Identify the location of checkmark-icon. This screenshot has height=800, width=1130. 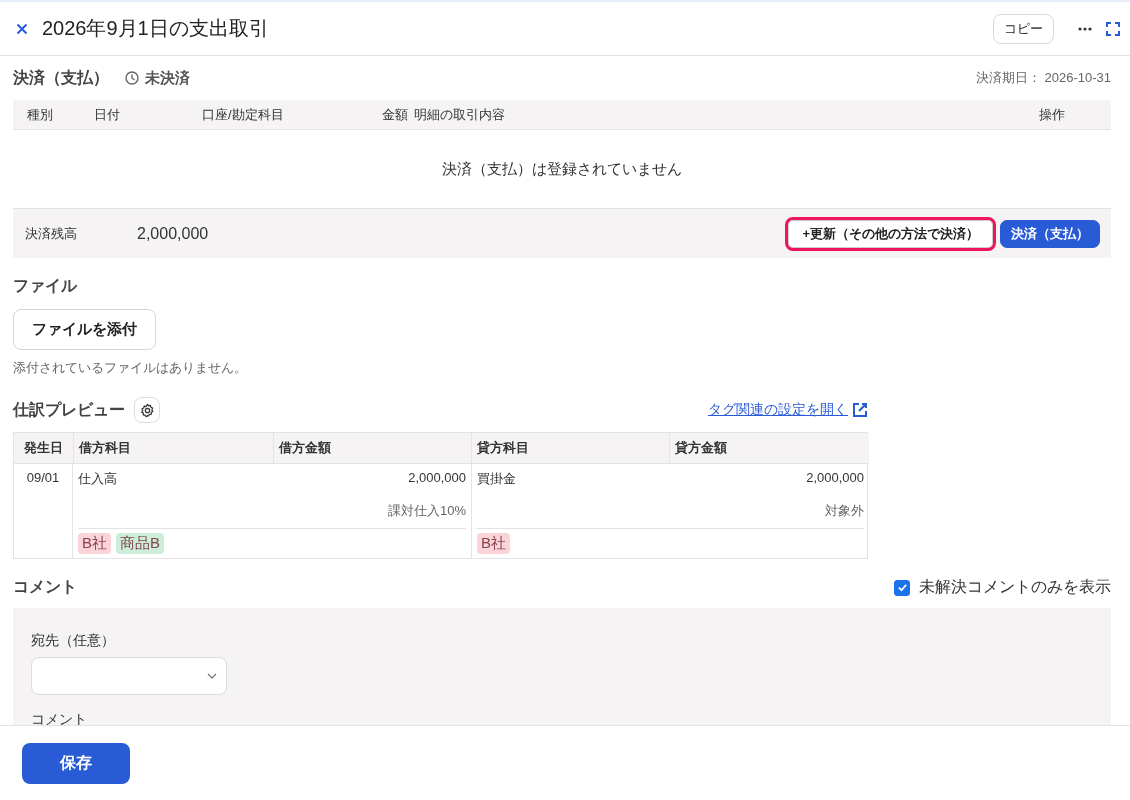
(902, 587).